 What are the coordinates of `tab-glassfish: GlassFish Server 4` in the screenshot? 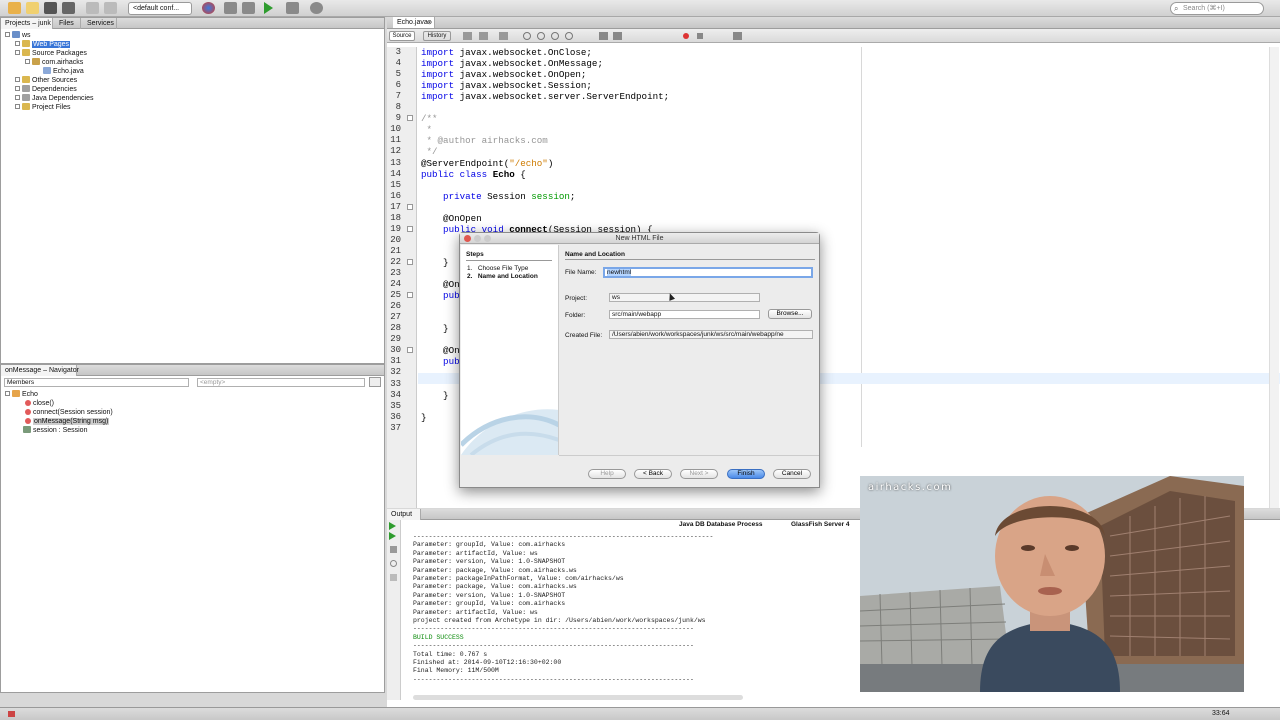 It's located at (820, 524).